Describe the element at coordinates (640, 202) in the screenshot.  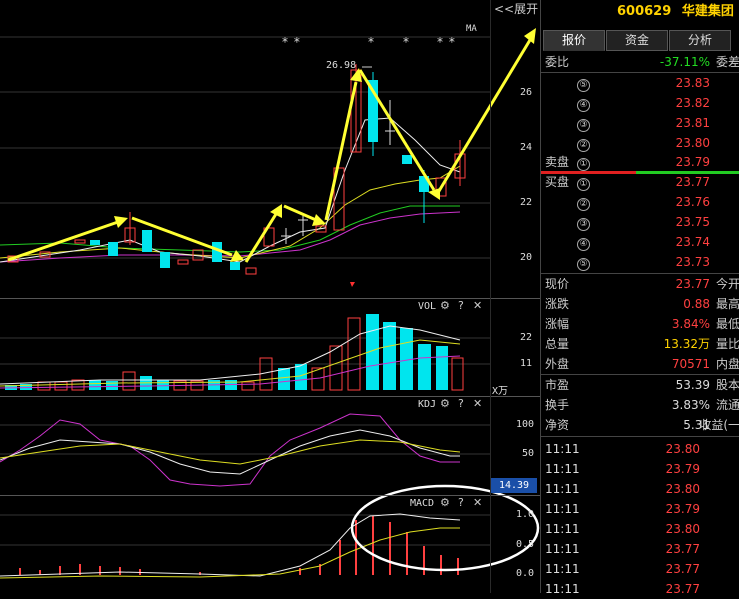
I see `bid-row: ② 23.76` at that location.